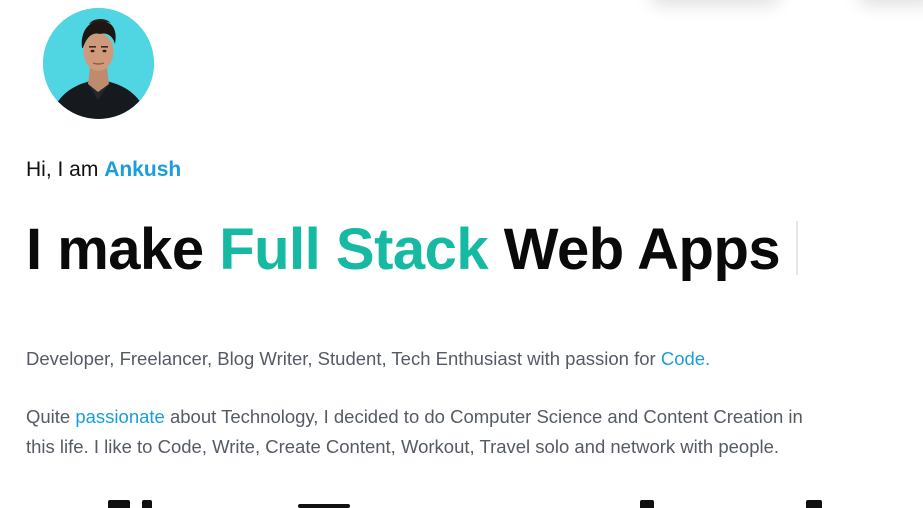  I want to click on headline-accent: Full Stack, so click(354, 249).